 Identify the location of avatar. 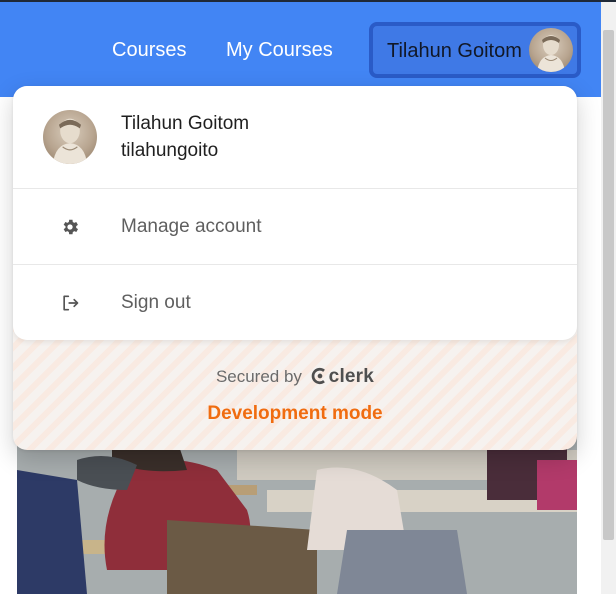
(551, 50).